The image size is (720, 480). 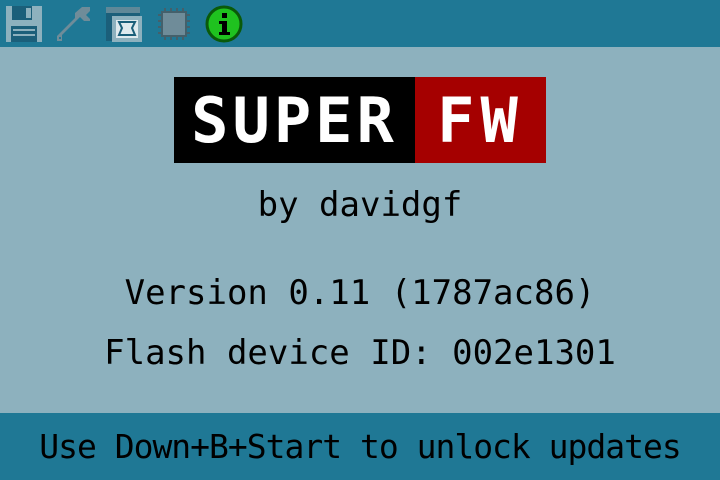 What do you see at coordinates (174, 24) in the screenshot?
I see `chip-icon` at bounding box center [174, 24].